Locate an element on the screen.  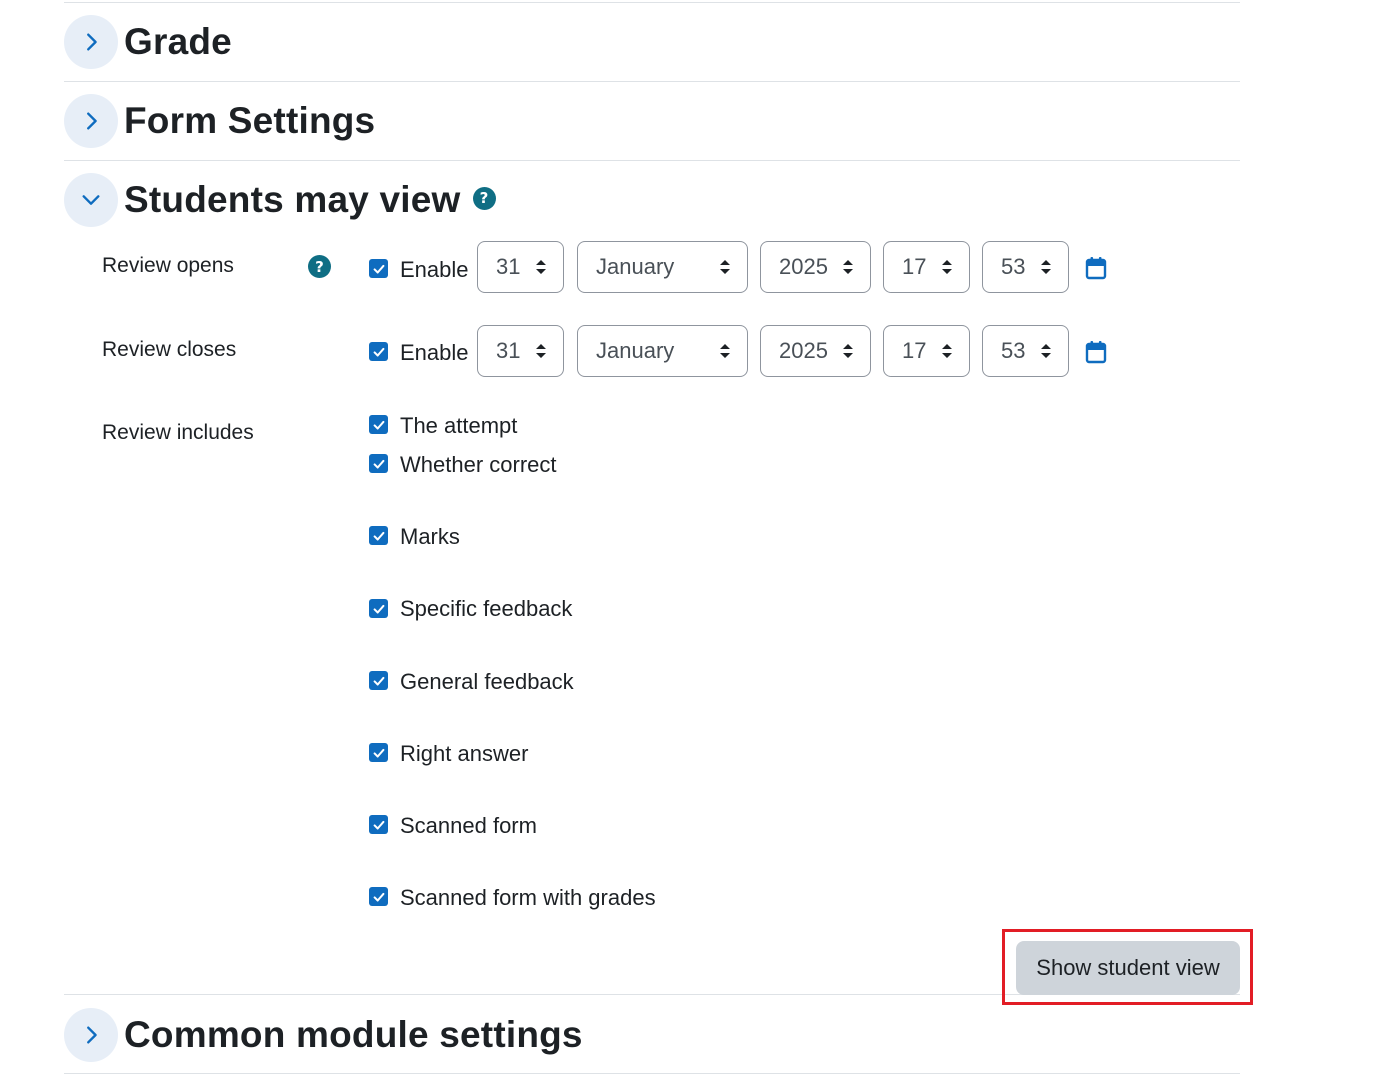
section-header-form-settings: Form Settings is located at coordinates (219, 121).